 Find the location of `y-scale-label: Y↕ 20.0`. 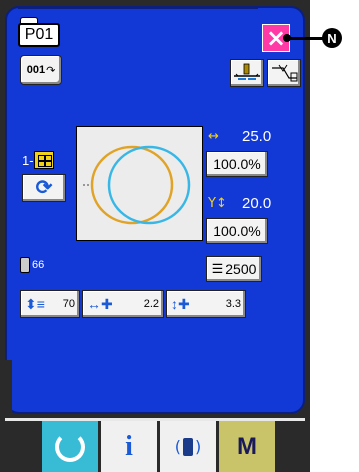

y-scale-label: Y↕ 20.0 is located at coordinates (253, 203).